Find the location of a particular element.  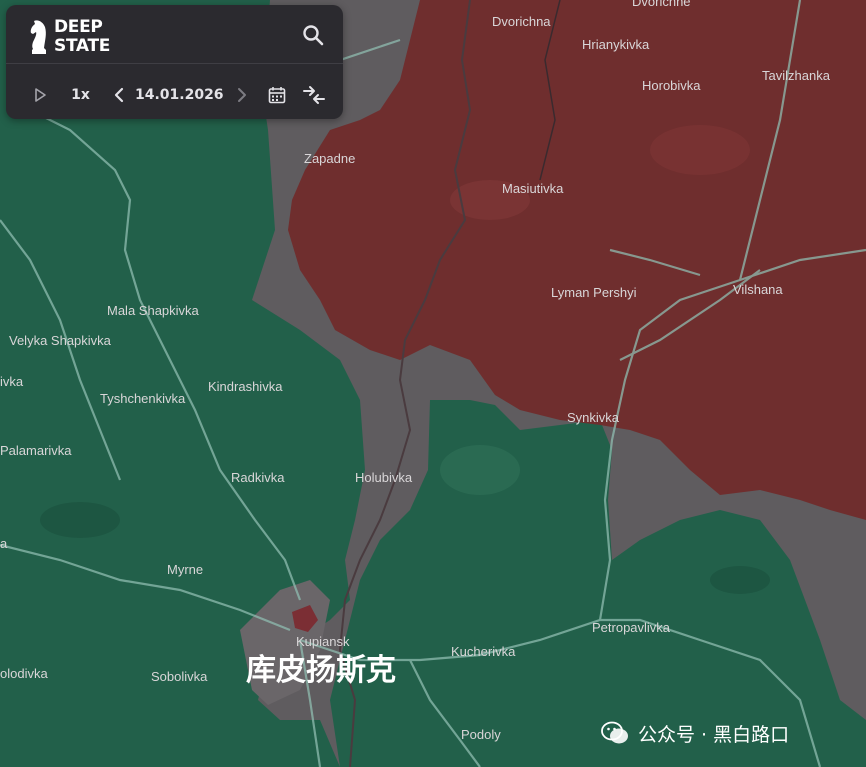

chevron-right-icon is located at coordinates (241, 95).